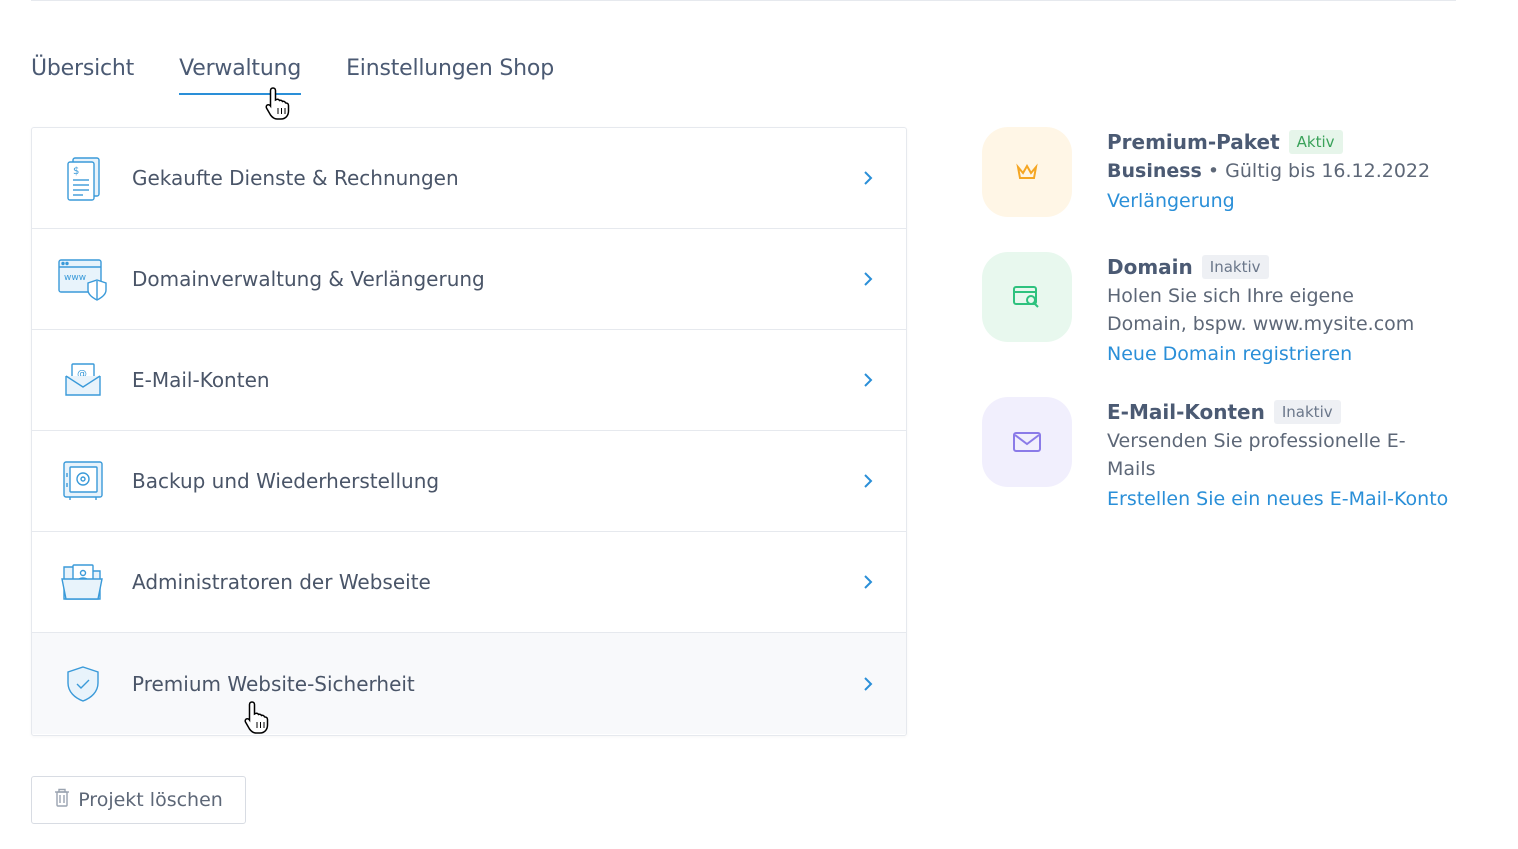 Image resolution: width=1518 pixels, height=849 pixels. What do you see at coordinates (1256, 455) in the screenshot?
I see `service-description: Versenden Sie professionelle E-Mails` at bounding box center [1256, 455].